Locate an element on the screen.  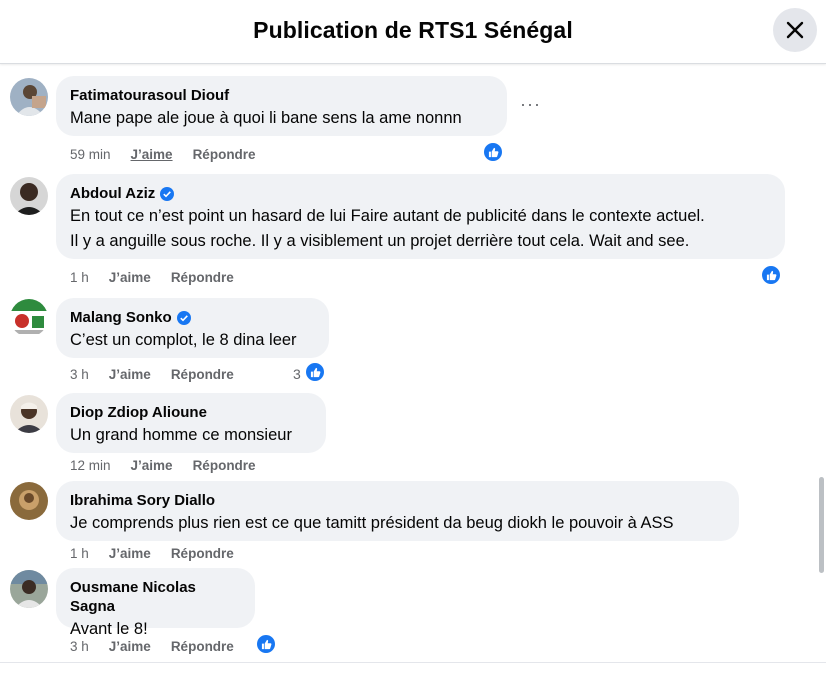
dialog-title: Publication de RTS1 Sénégal is located at coordinates (413, 30).